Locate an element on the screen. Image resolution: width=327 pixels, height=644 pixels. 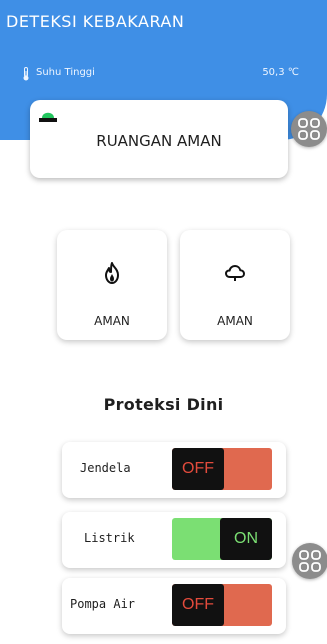
water-pump-control-row: Pompa Air OFF is located at coordinates (174, 606).